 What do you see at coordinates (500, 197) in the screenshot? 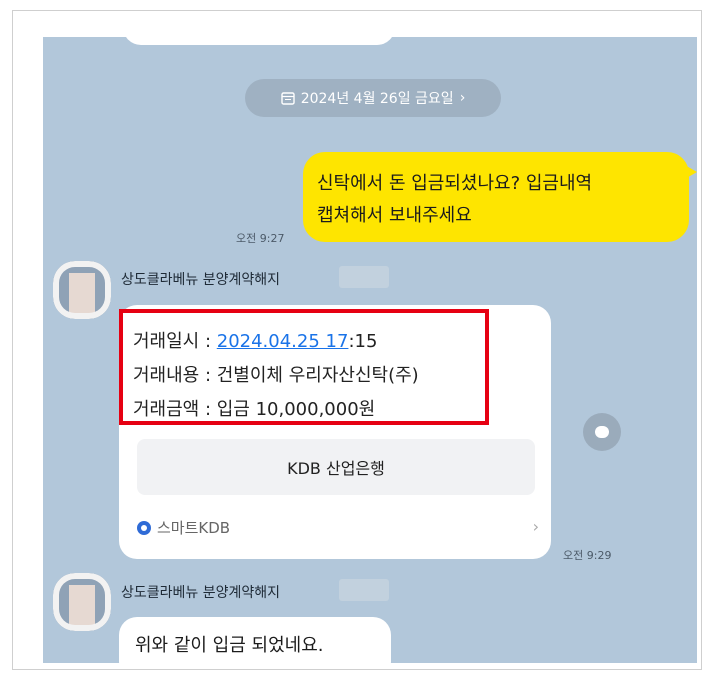
I see `my-message-bubble: 신탁에서 돈 입금되셨나요? 입금내역 캡쳐해서 보내주세요` at bounding box center [500, 197].